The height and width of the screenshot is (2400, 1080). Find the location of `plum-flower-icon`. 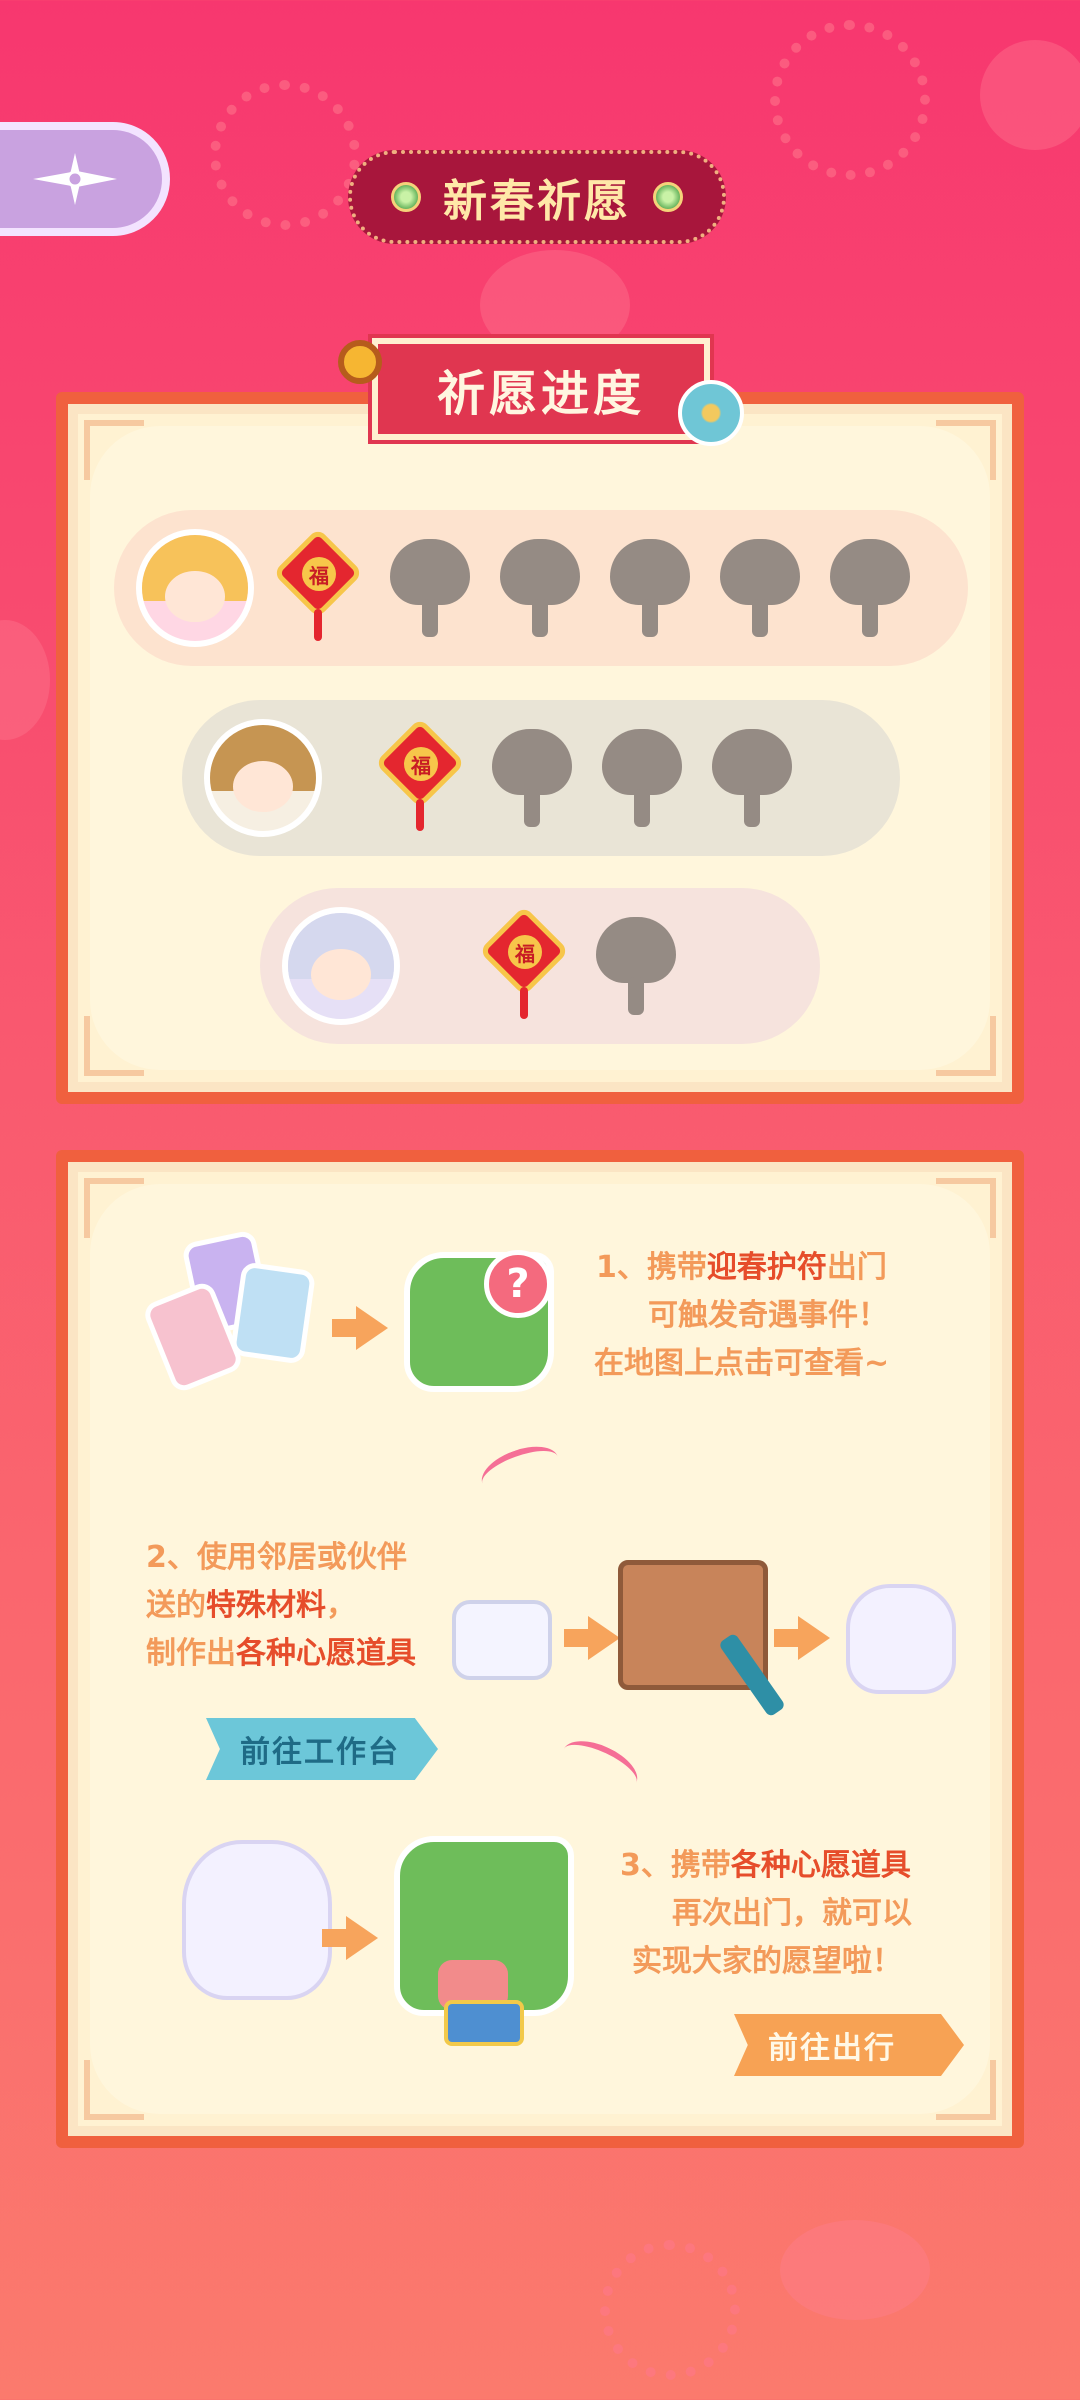

plum-flower-icon is located at coordinates (360, 362).